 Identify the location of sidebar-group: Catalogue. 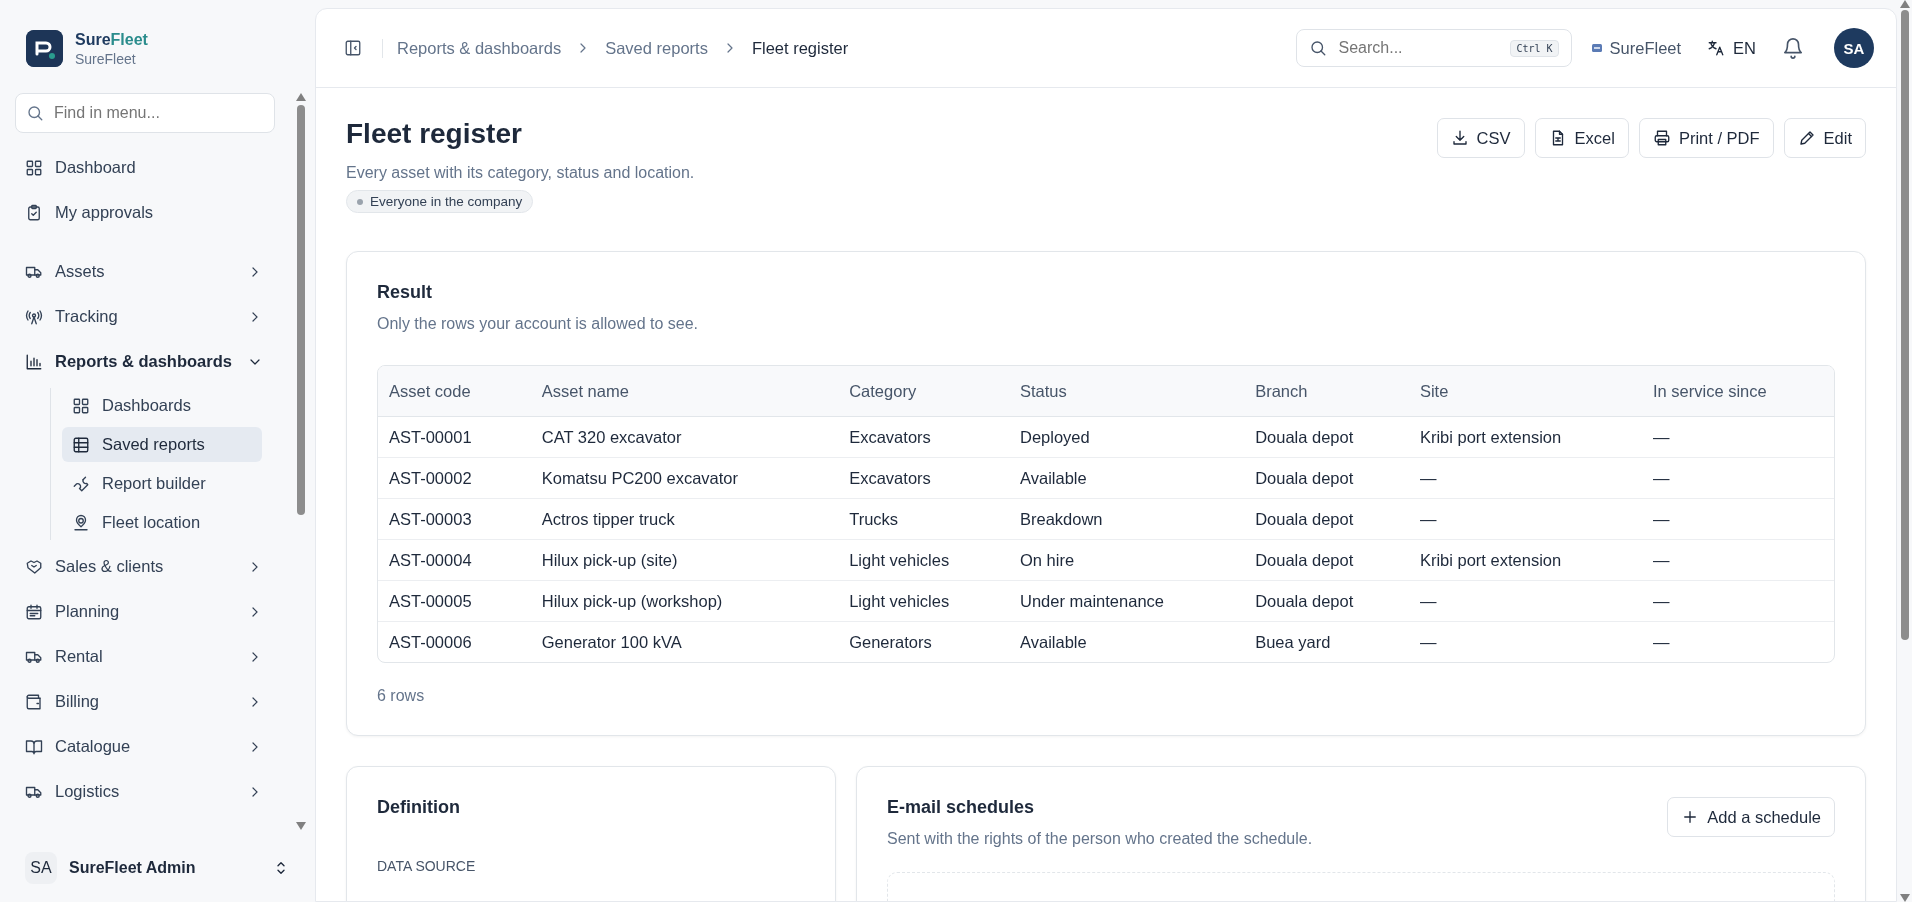
(144, 746).